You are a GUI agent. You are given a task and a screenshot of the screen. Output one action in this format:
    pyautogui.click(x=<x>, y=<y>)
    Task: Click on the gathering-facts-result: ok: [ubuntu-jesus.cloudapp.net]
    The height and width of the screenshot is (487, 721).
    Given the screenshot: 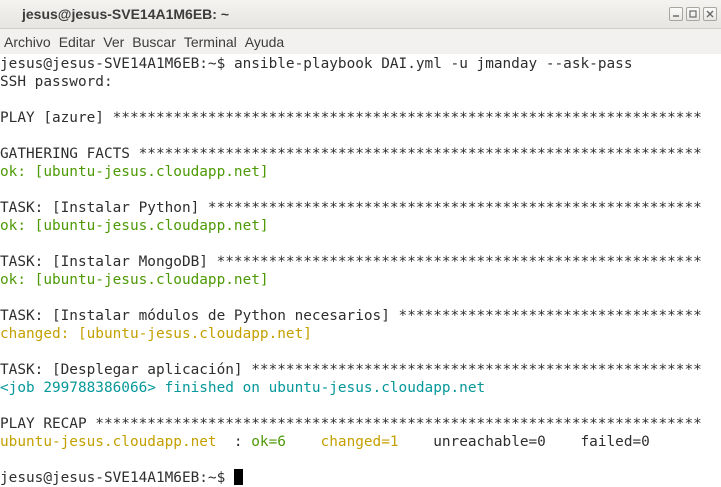 What is the action you would take?
    pyautogui.click(x=134, y=172)
    